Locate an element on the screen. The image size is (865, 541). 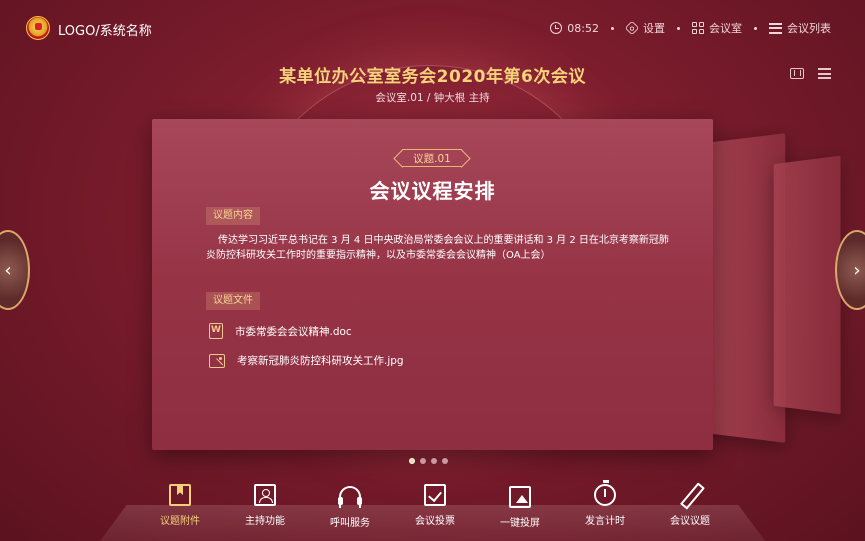
tool-speech-timer: 发言计时 is located at coordinates (605, 507).